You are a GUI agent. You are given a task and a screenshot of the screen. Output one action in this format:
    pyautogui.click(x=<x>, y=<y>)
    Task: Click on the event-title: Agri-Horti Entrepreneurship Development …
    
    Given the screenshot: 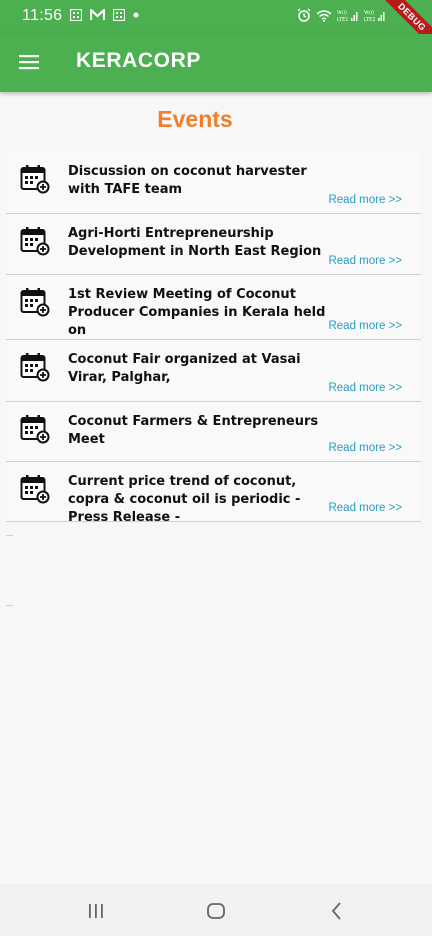 What is the action you would take?
    pyautogui.click(x=195, y=242)
    